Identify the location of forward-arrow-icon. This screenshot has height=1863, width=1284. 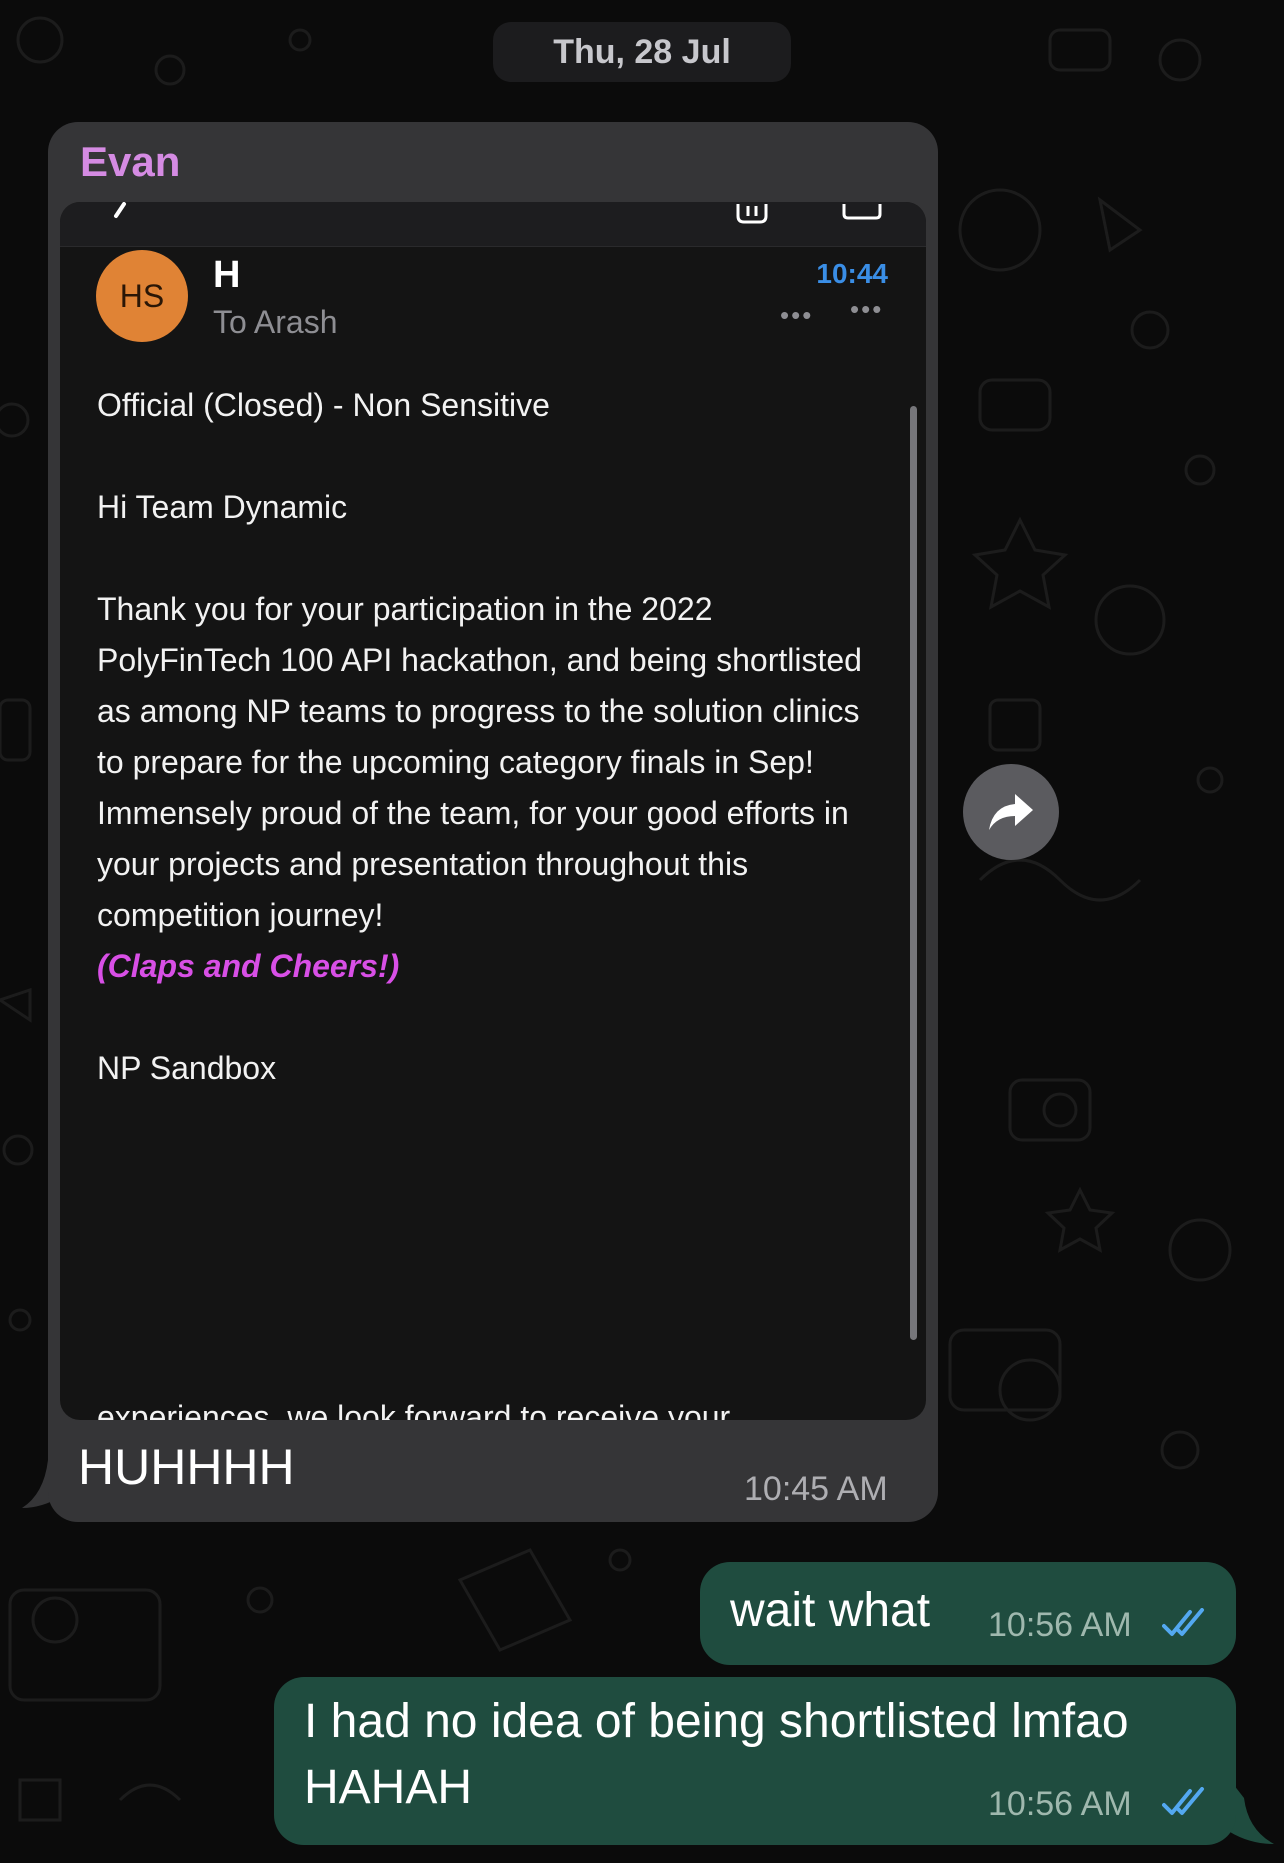
(1011, 812).